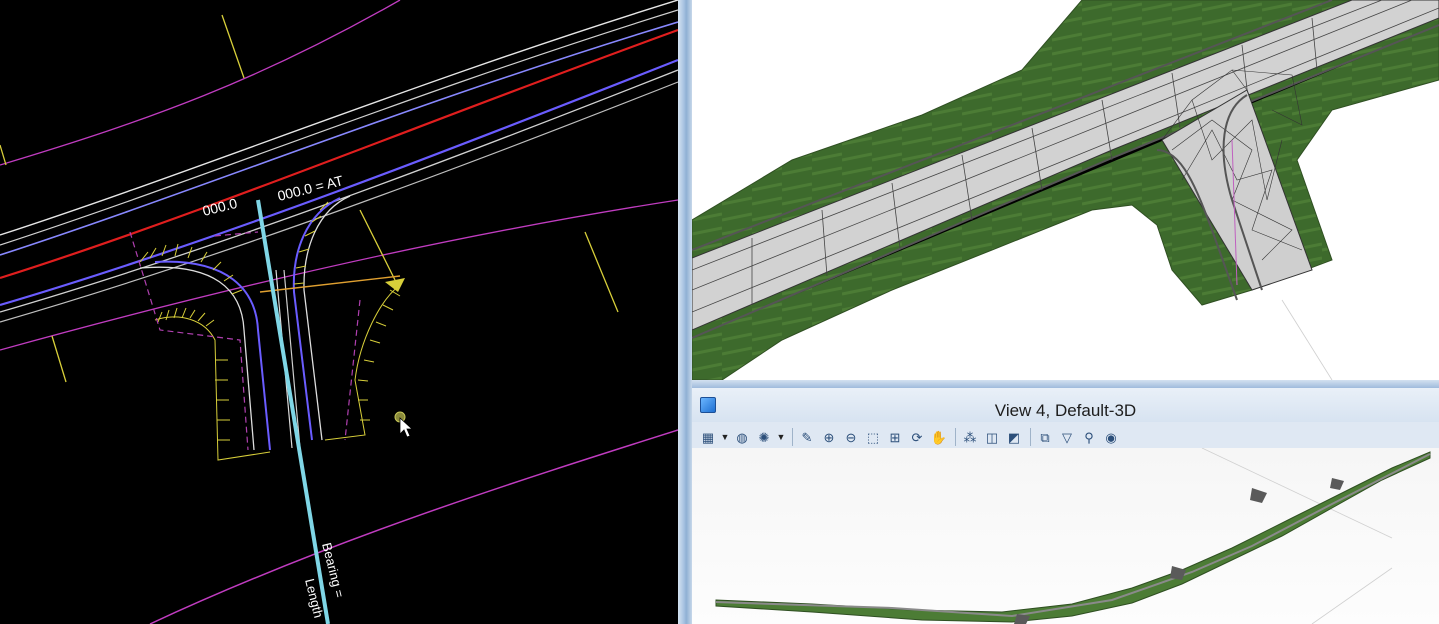 This screenshot has height=624, width=1439. Describe the element at coordinates (1111, 437) in the screenshot. I see `render-icon: ◉` at that location.